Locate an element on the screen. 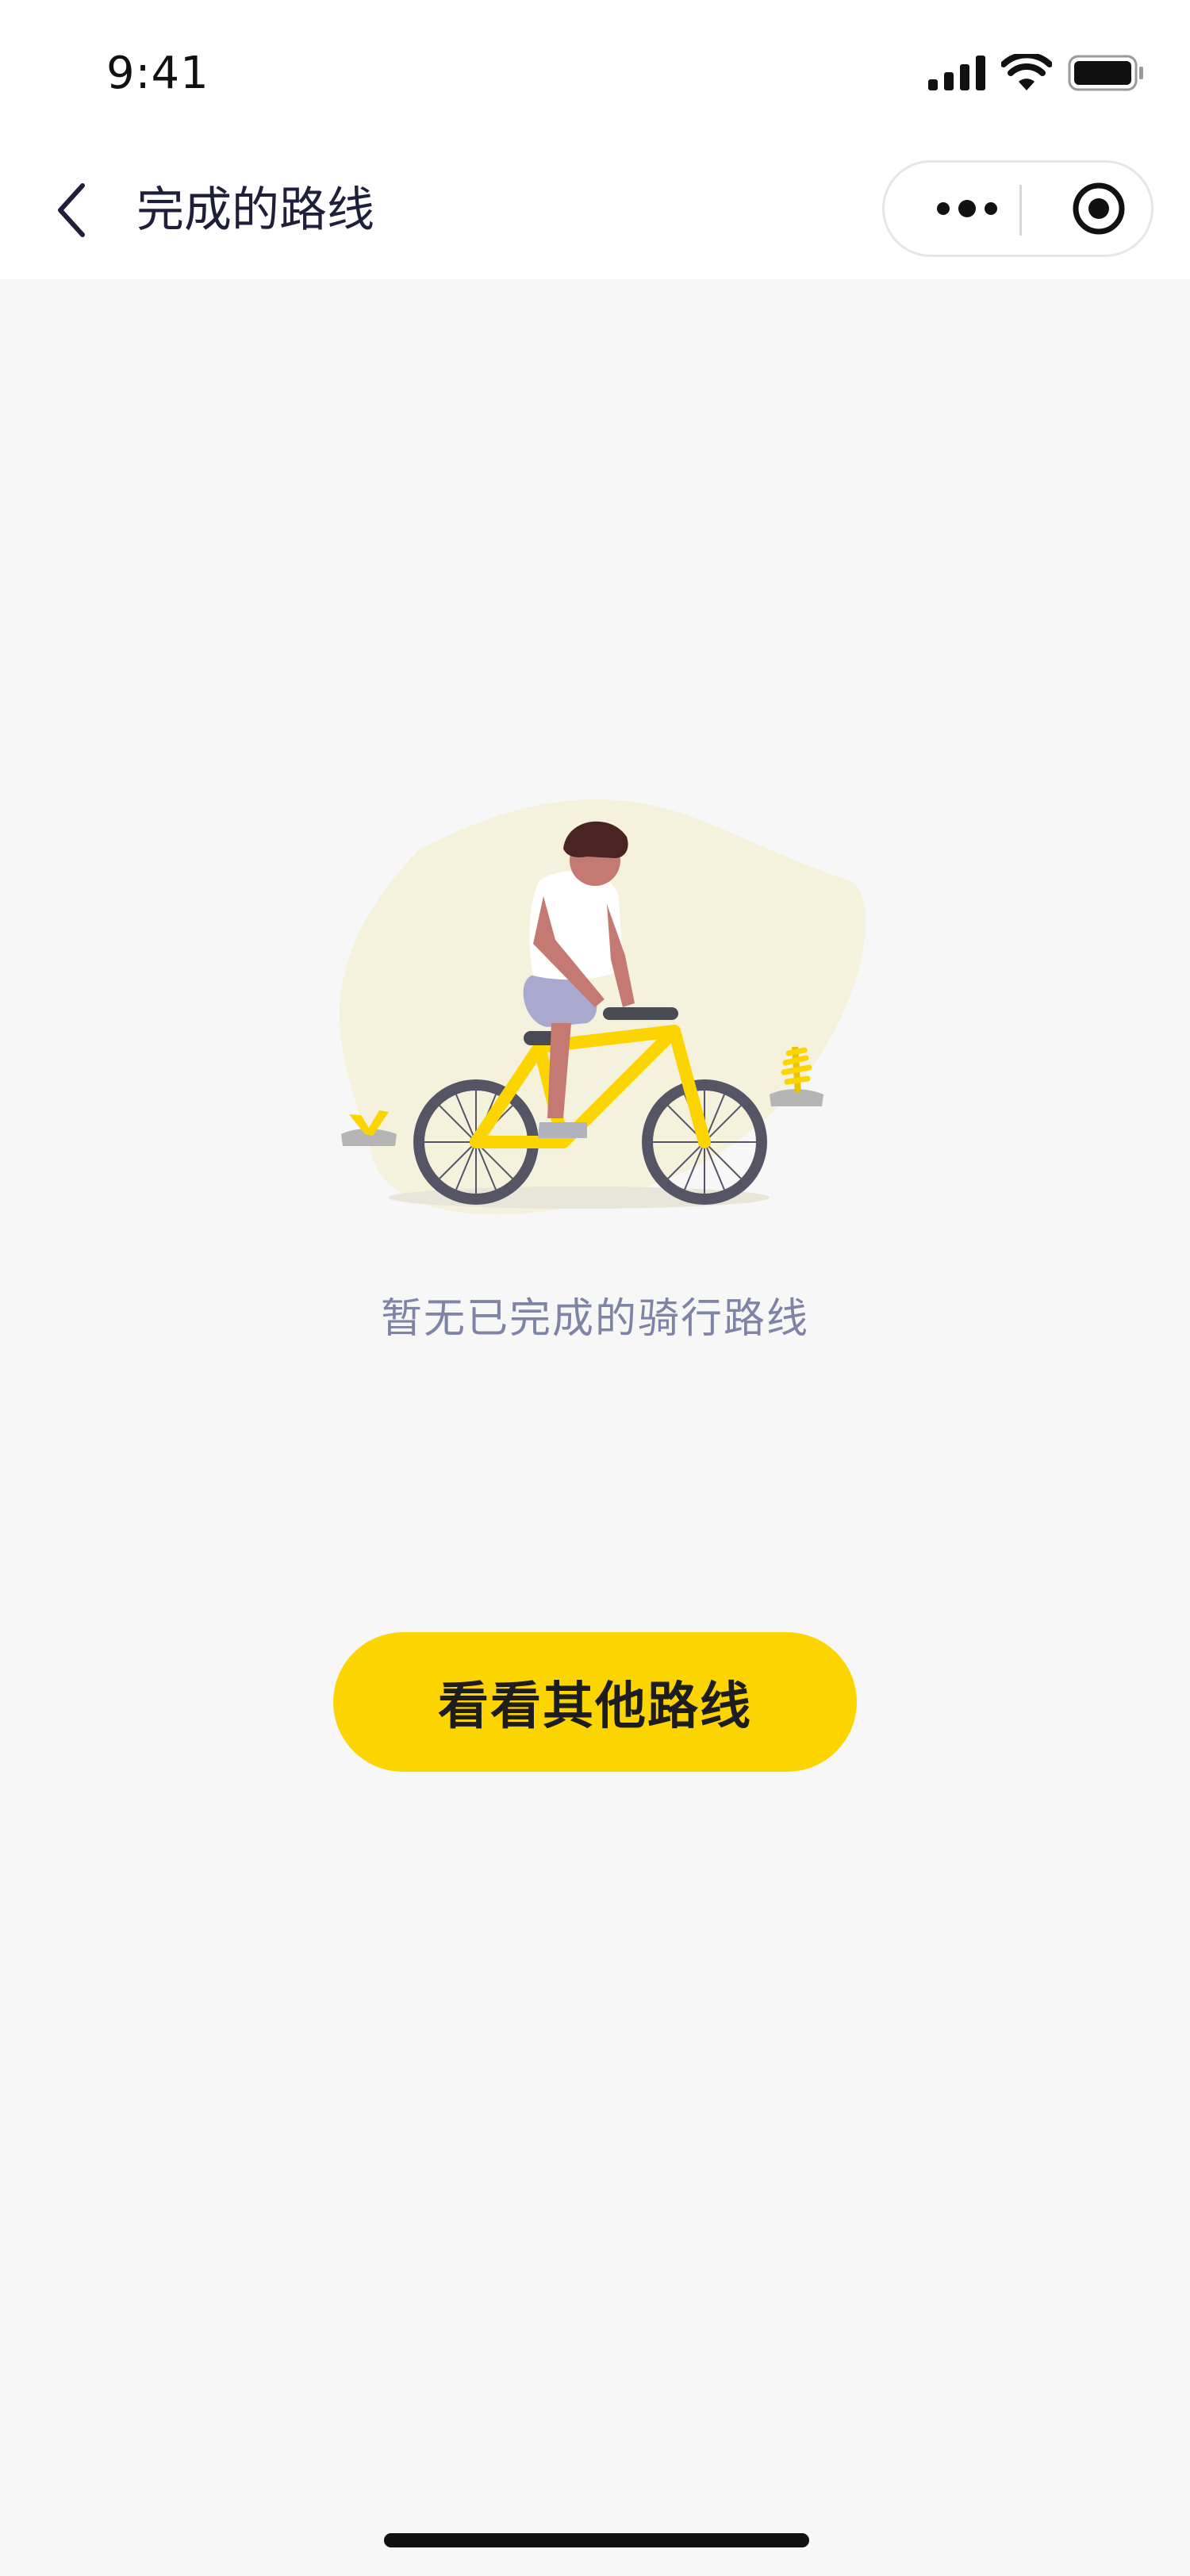 The image size is (1190, 2576). status-time: 9:41 is located at coordinates (157, 73).